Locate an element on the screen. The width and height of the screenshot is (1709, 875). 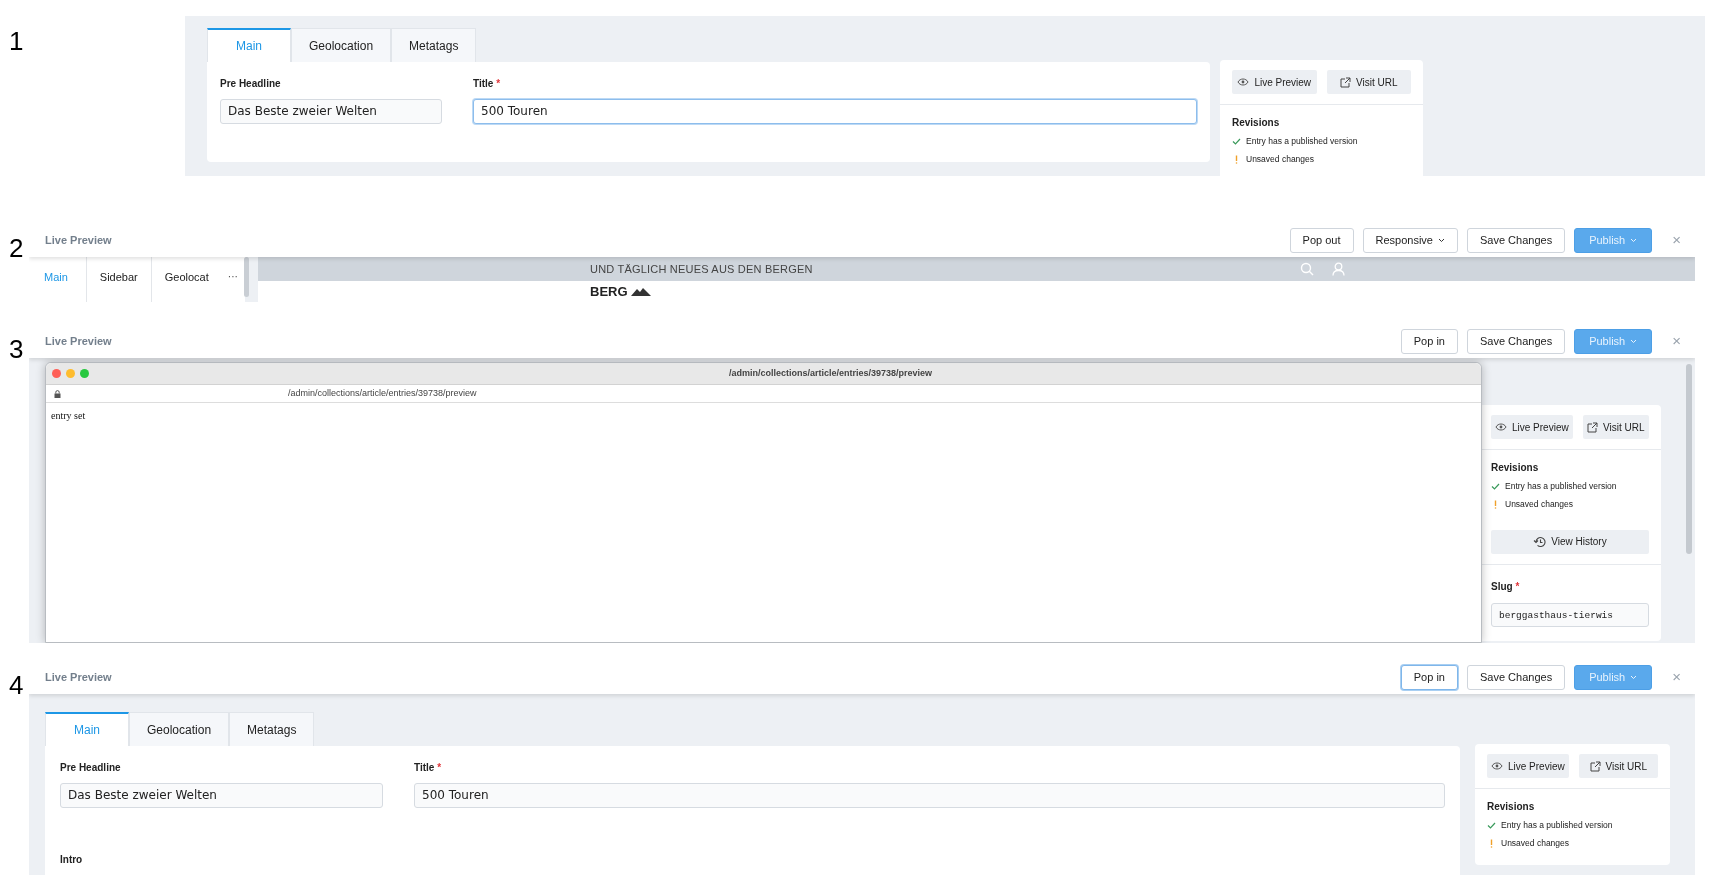
slug-field: berggasthaus-tierwis is located at coordinates (1570, 615).